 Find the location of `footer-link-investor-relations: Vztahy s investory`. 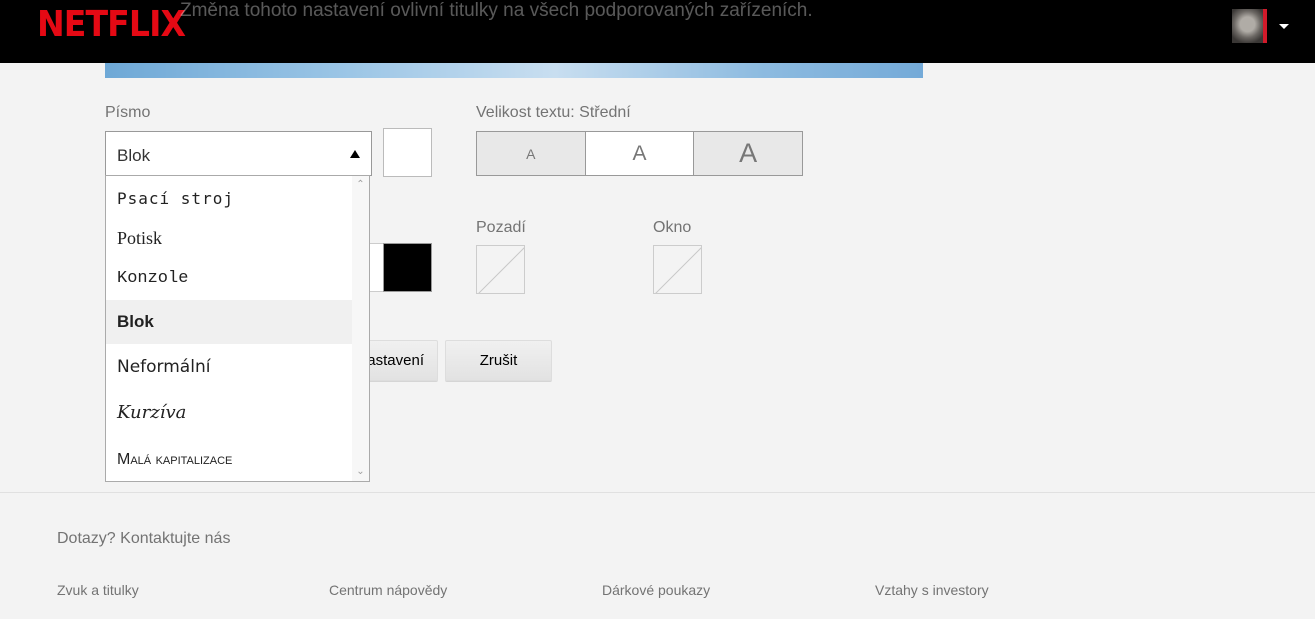

footer-link-investor-relations: Vztahy s investory is located at coordinates (932, 590).